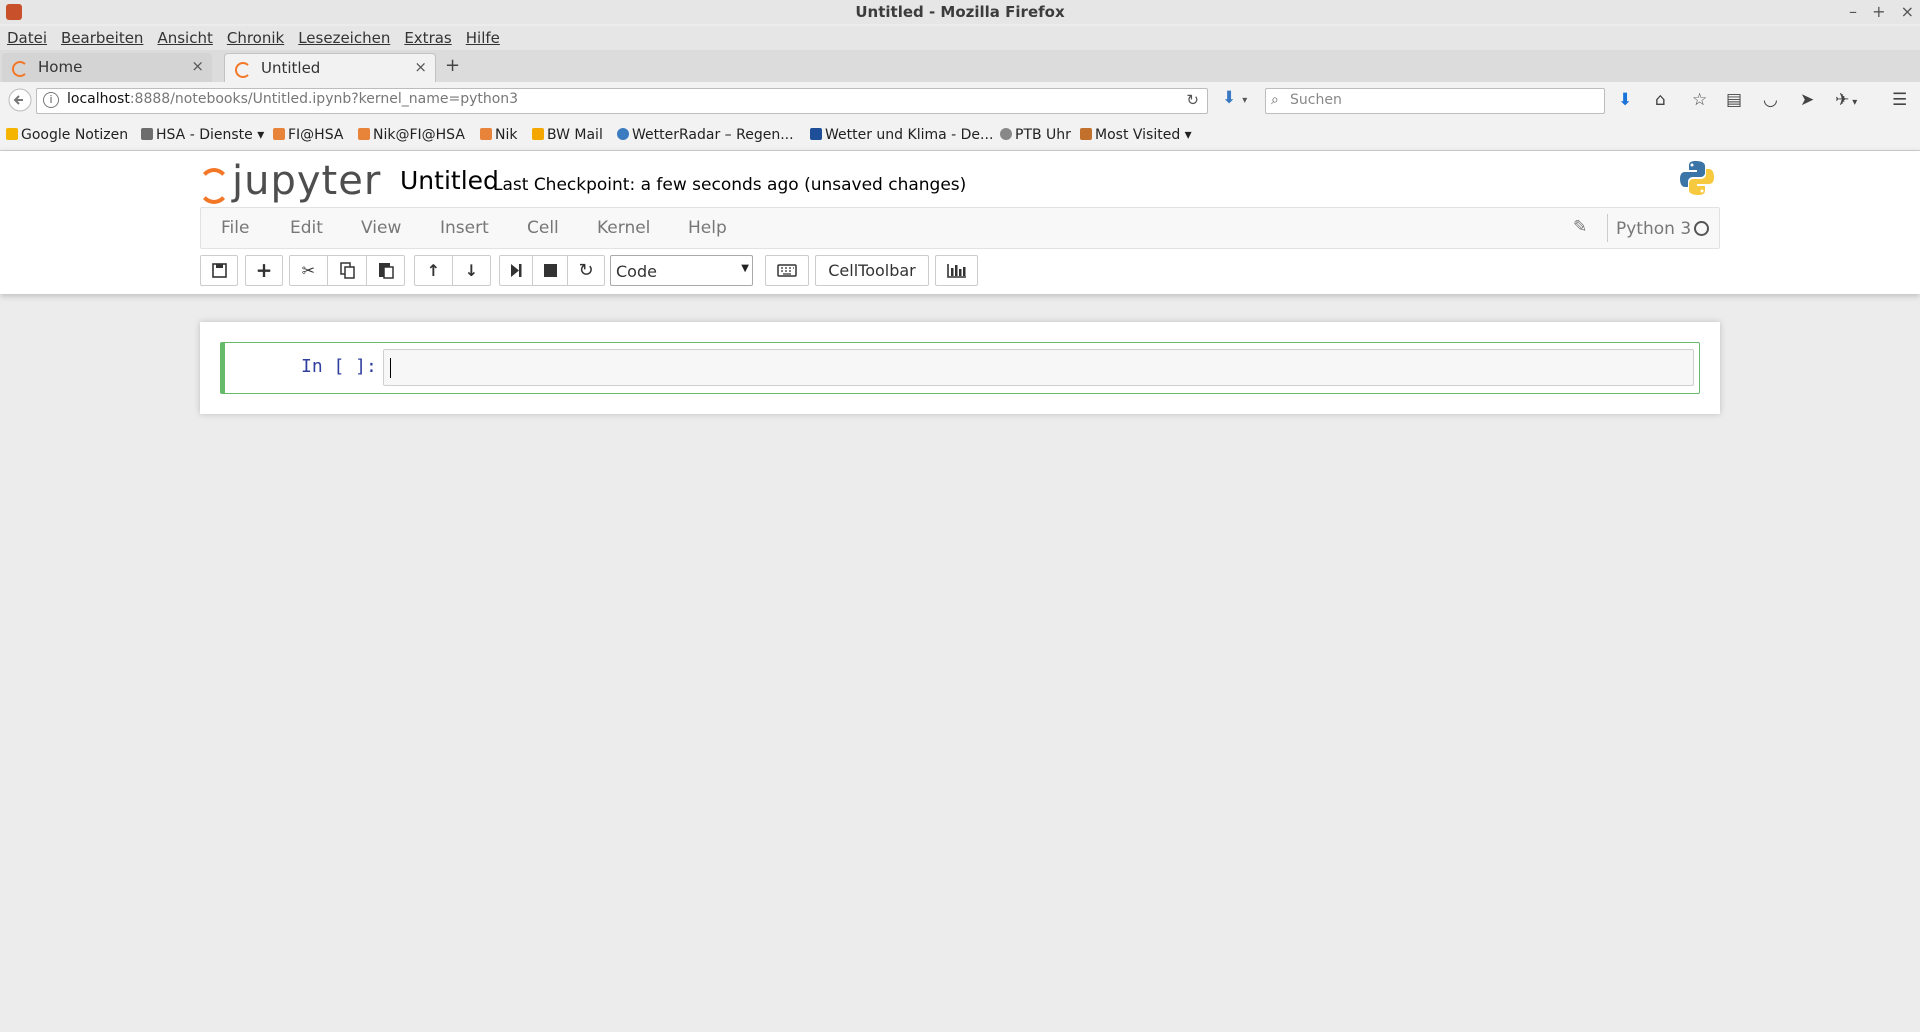  I want to click on window-titlebar: Untitled - Mozilla Firefox – + ×, so click(960, 12).